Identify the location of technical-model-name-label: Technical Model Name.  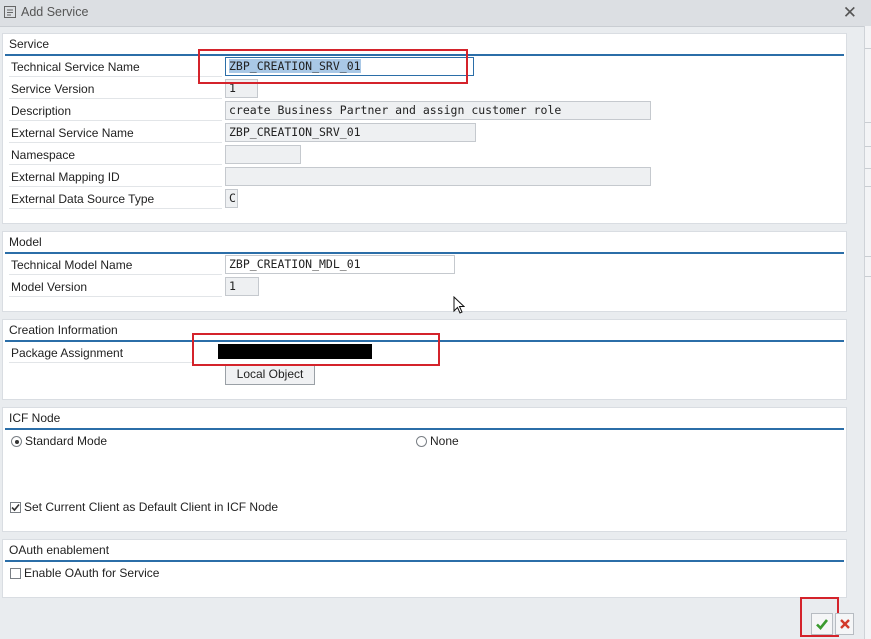
(115, 265).